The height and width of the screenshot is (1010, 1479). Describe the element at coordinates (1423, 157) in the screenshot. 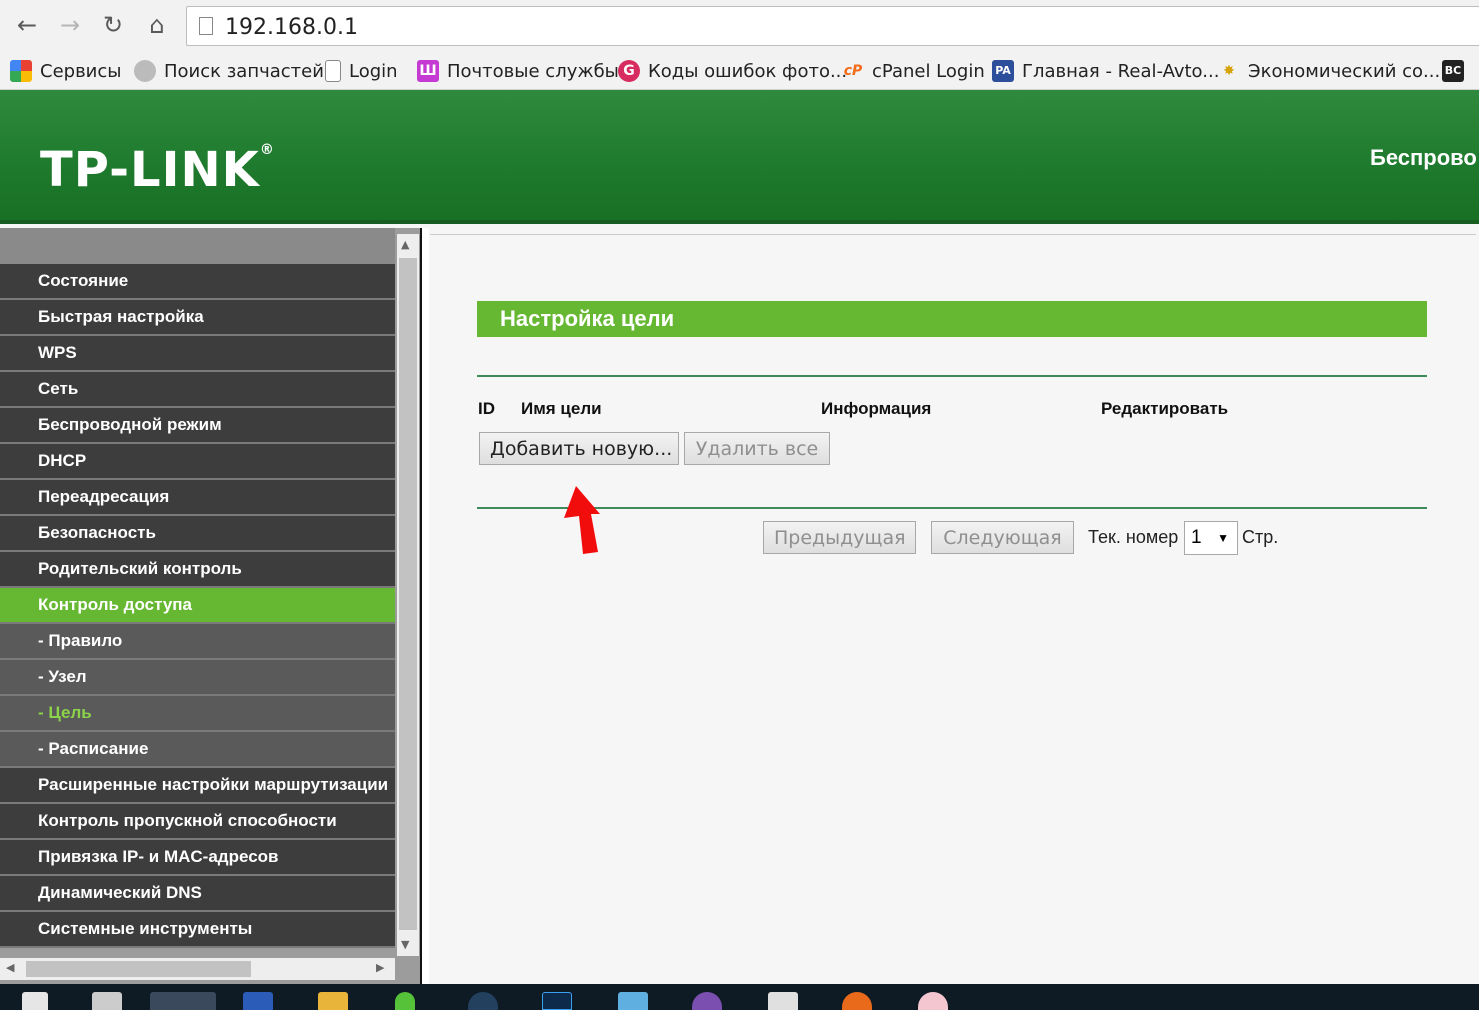

I see `header-model-text: Беспрово` at that location.